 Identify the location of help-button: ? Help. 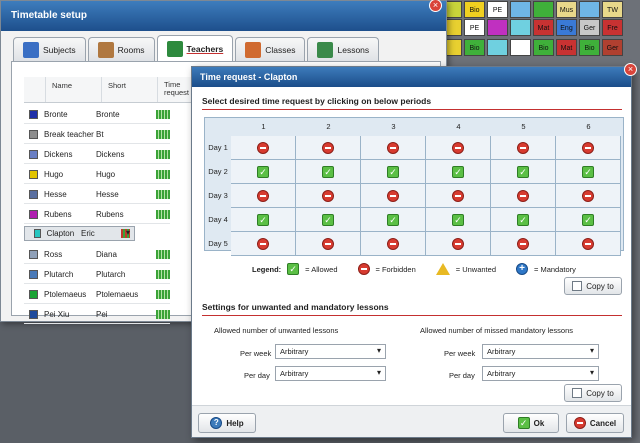
(227, 423).